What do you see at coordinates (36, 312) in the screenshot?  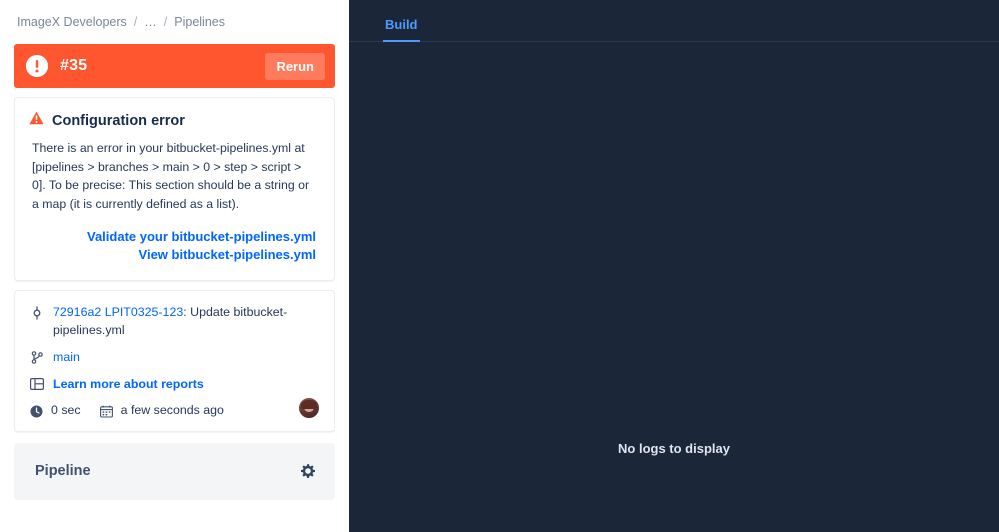 I see `commit-icon` at bounding box center [36, 312].